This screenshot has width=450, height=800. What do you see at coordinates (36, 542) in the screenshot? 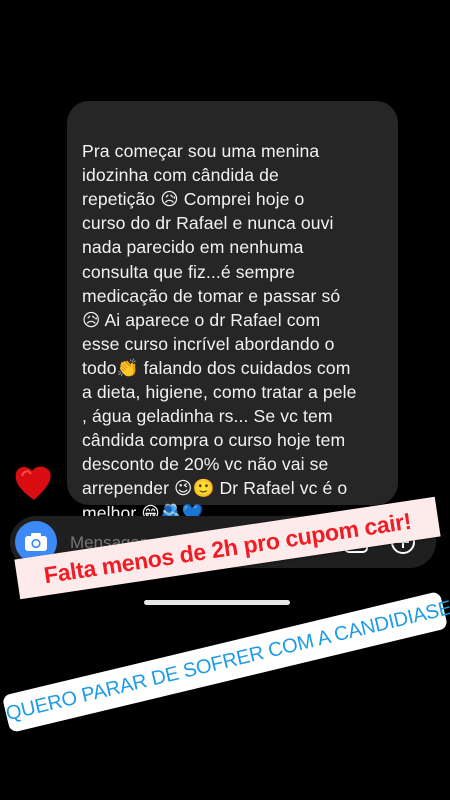
I see `camera-icon` at bounding box center [36, 542].